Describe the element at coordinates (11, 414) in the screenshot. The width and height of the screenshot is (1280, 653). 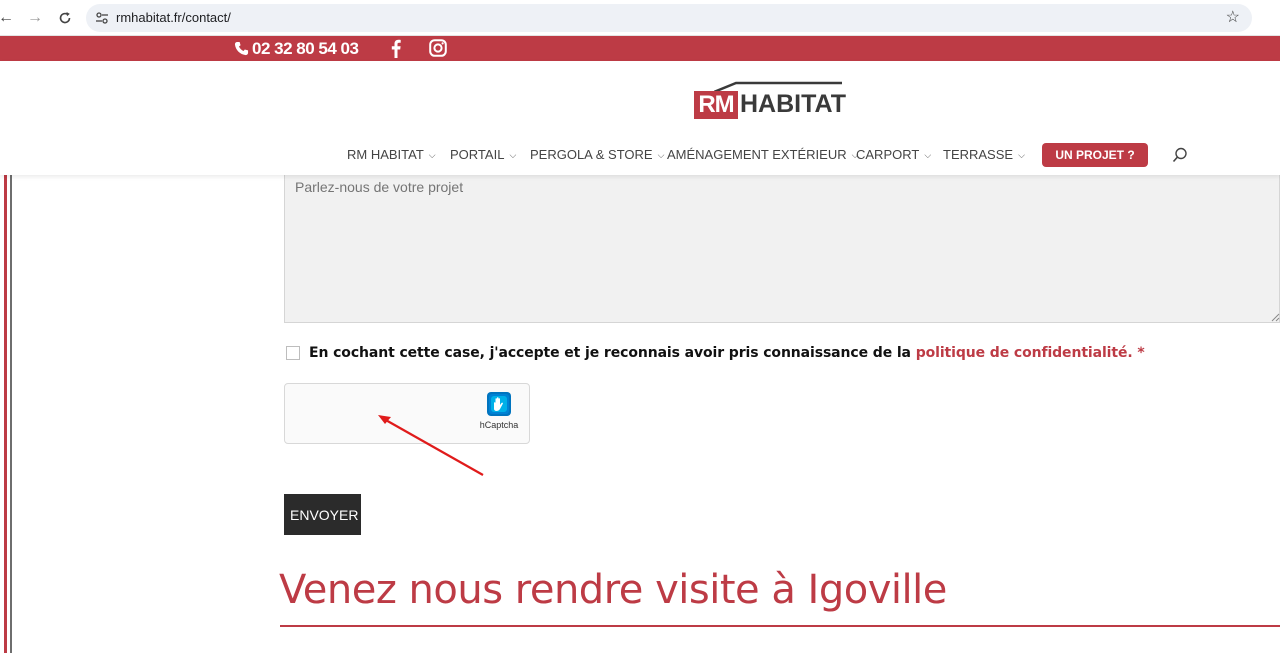
I see `left-grey-line` at that location.